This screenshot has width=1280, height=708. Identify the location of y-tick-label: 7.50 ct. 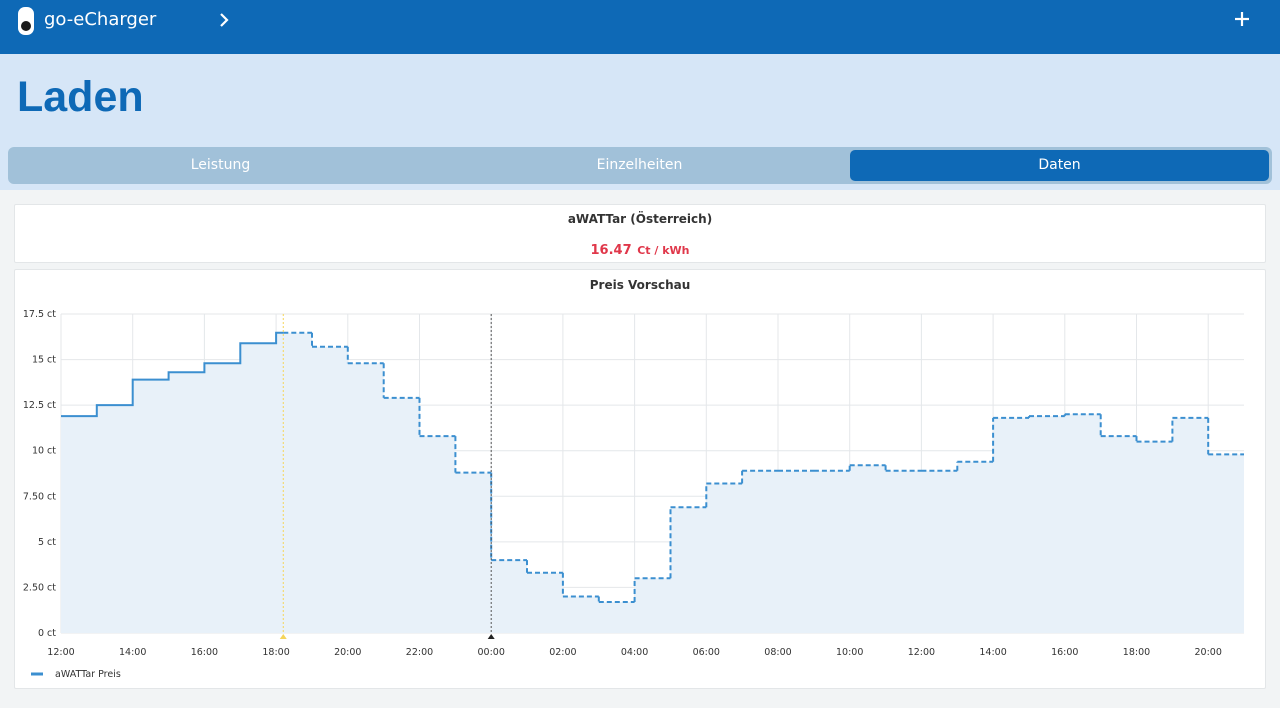
(39, 496).